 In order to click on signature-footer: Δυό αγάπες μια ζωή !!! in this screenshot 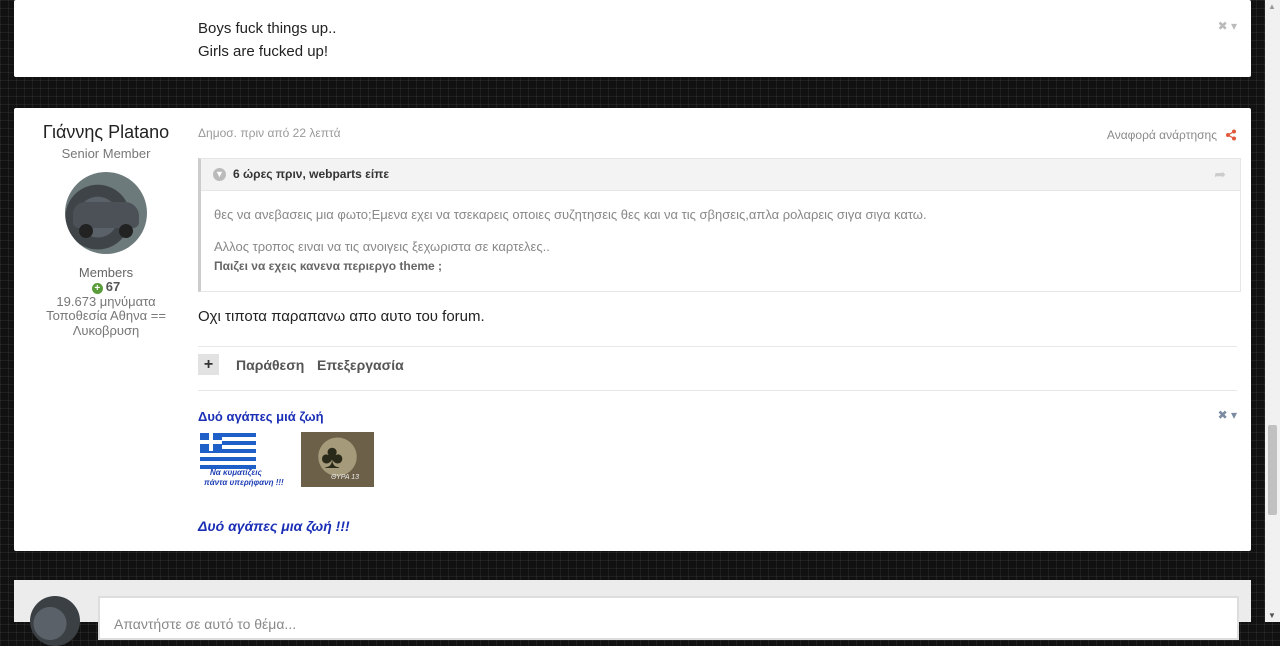, I will do `click(274, 526)`.